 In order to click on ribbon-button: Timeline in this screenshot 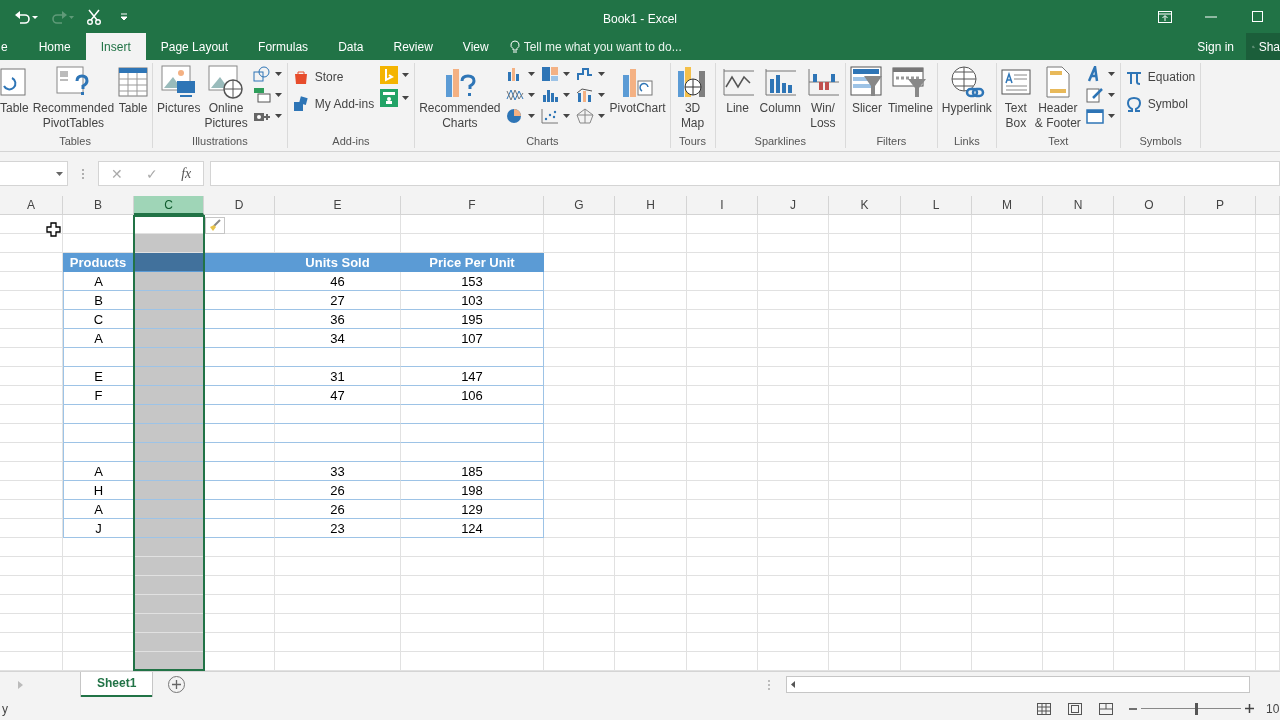, I will do `click(910, 89)`.